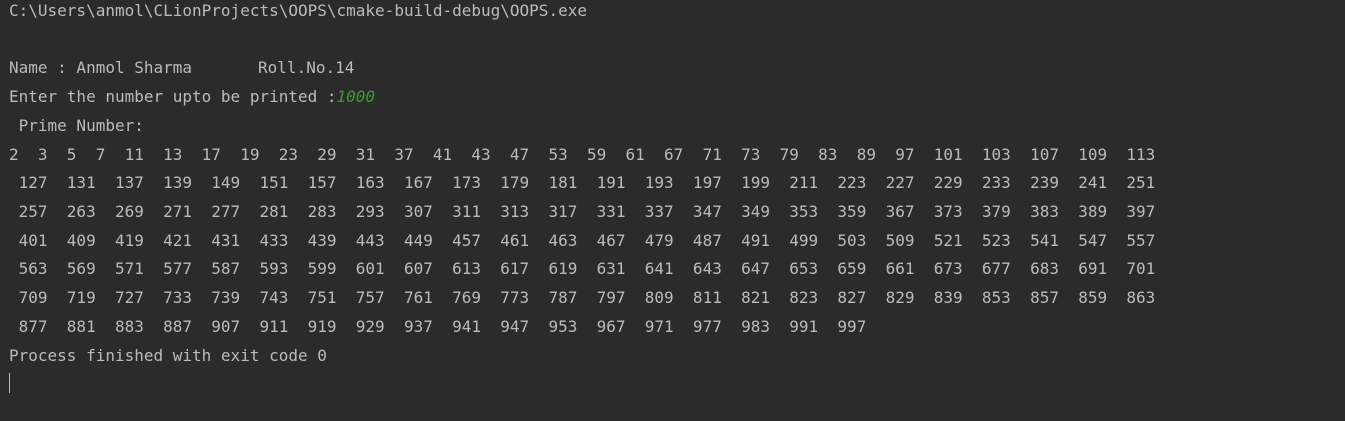 The height and width of the screenshot is (421, 1345). I want to click on input-prompt-line: Enter the number upto be printed :1000, so click(192, 100).